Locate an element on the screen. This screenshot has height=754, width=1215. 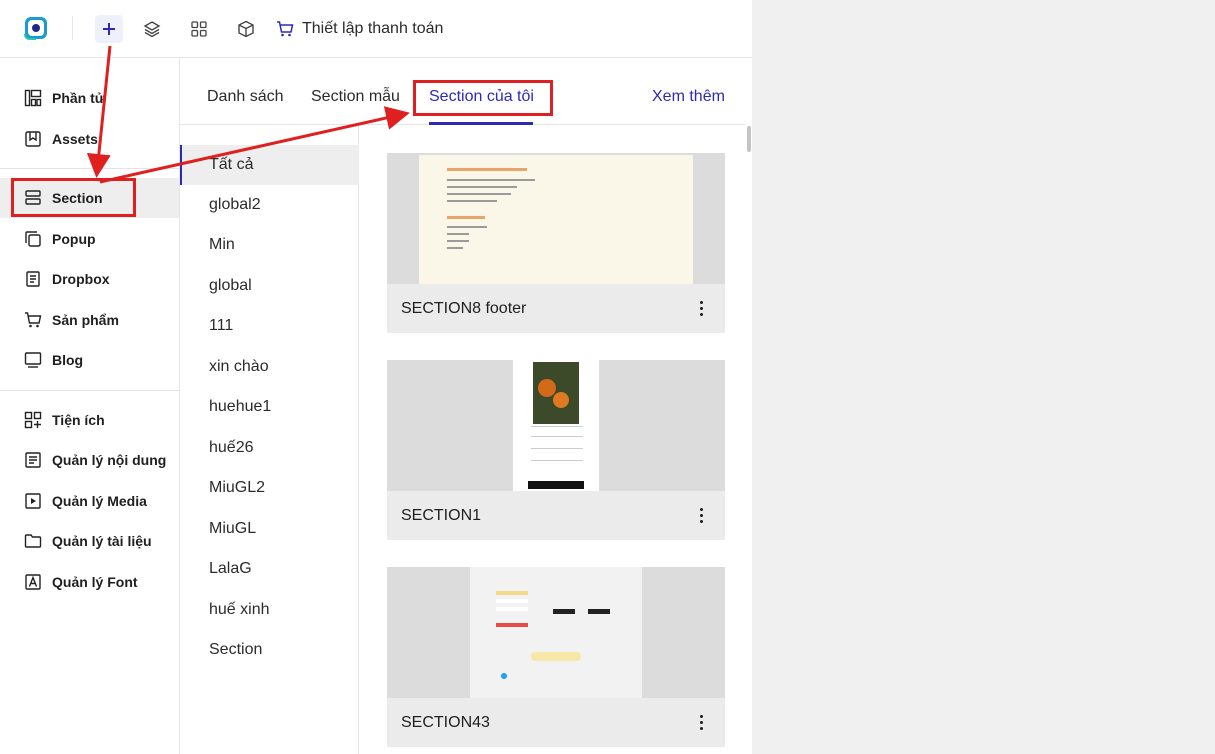
section-card: SECTION43 is located at coordinates (556, 657).